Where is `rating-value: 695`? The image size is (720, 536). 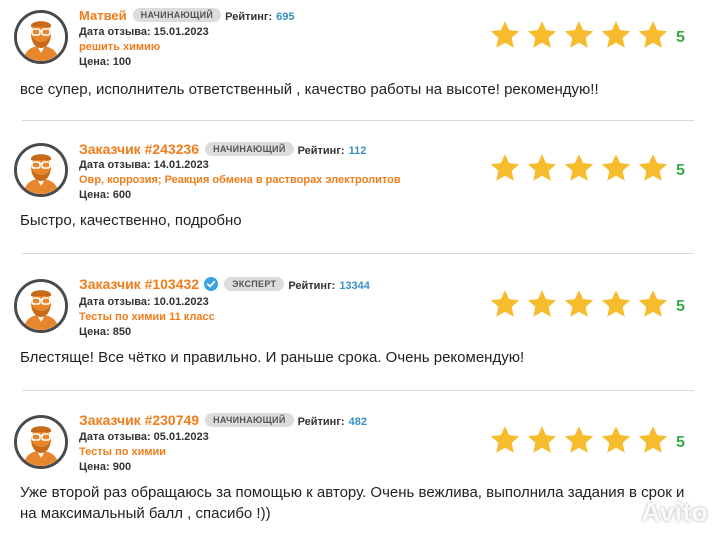 rating-value: 695 is located at coordinates (285, 17).